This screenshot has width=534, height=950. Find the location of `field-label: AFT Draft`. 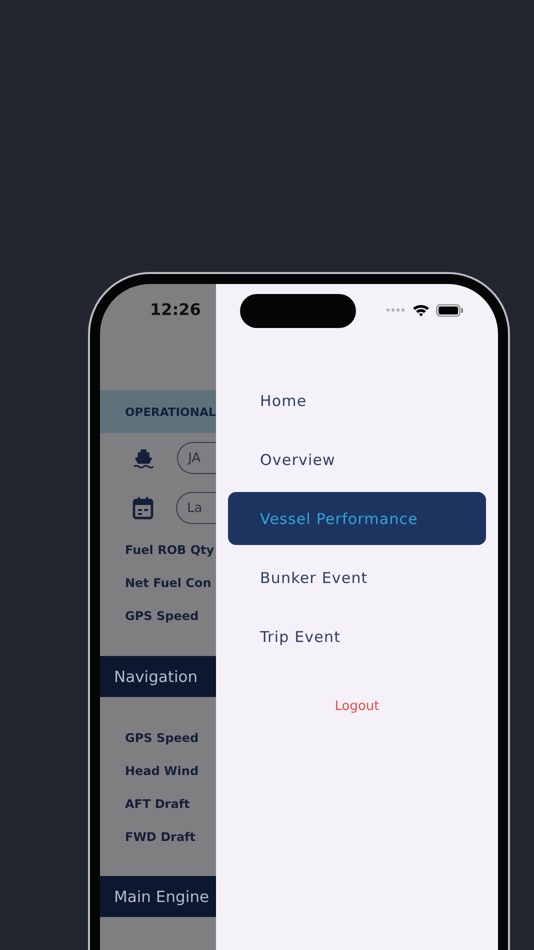

field-label: AFT Draft is located at coordinates (157, 804).